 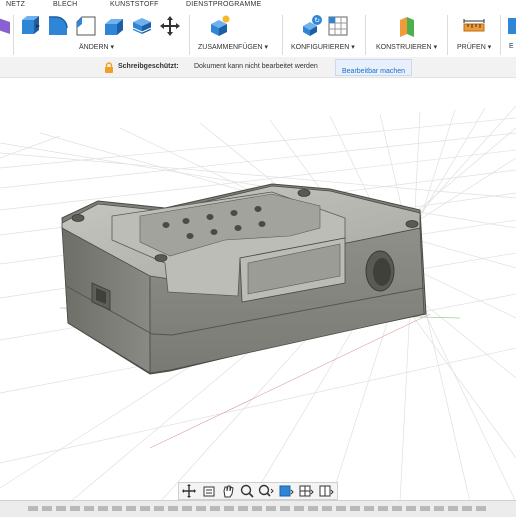 I want to click on timeline-features, so click(x=258, y=508).